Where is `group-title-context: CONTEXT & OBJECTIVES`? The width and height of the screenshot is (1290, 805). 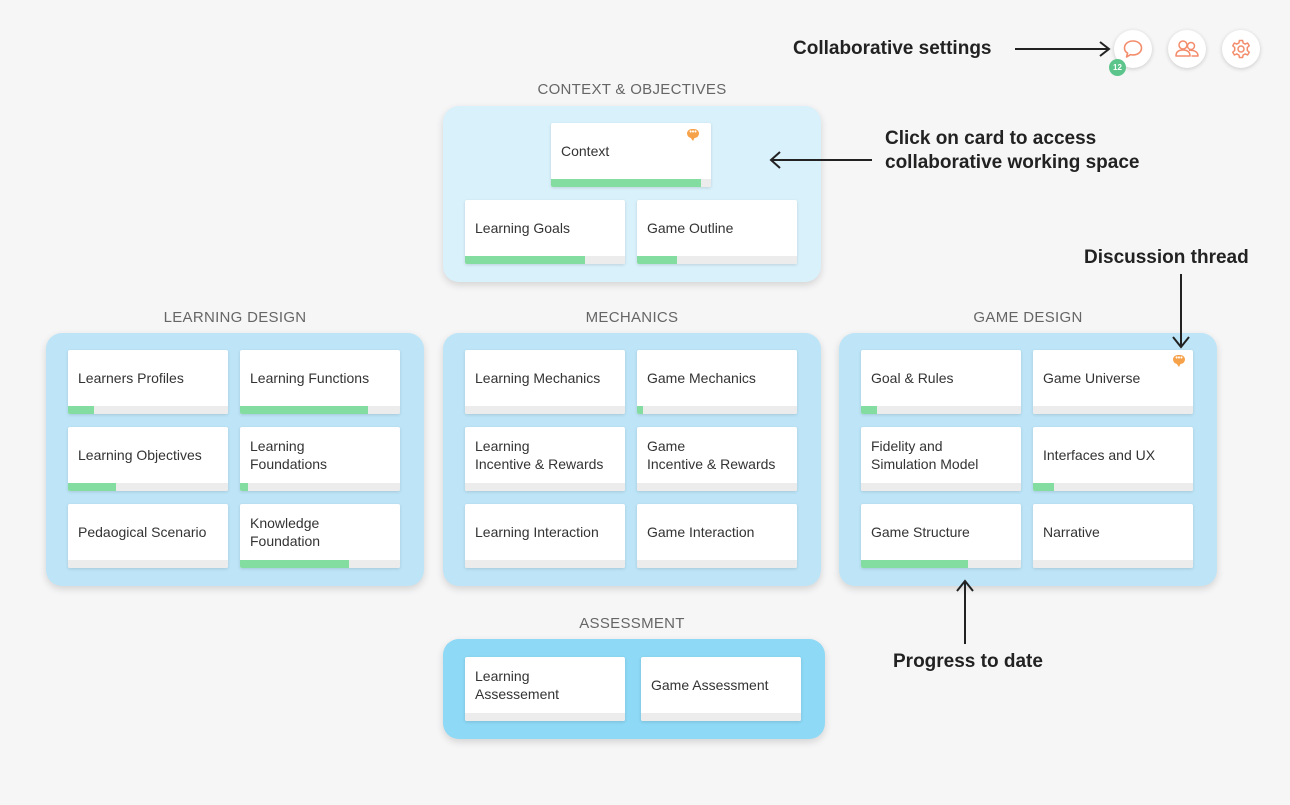 group-title-context: CONTEXT & OBJECTIVES is located at coordinates (632, 89).